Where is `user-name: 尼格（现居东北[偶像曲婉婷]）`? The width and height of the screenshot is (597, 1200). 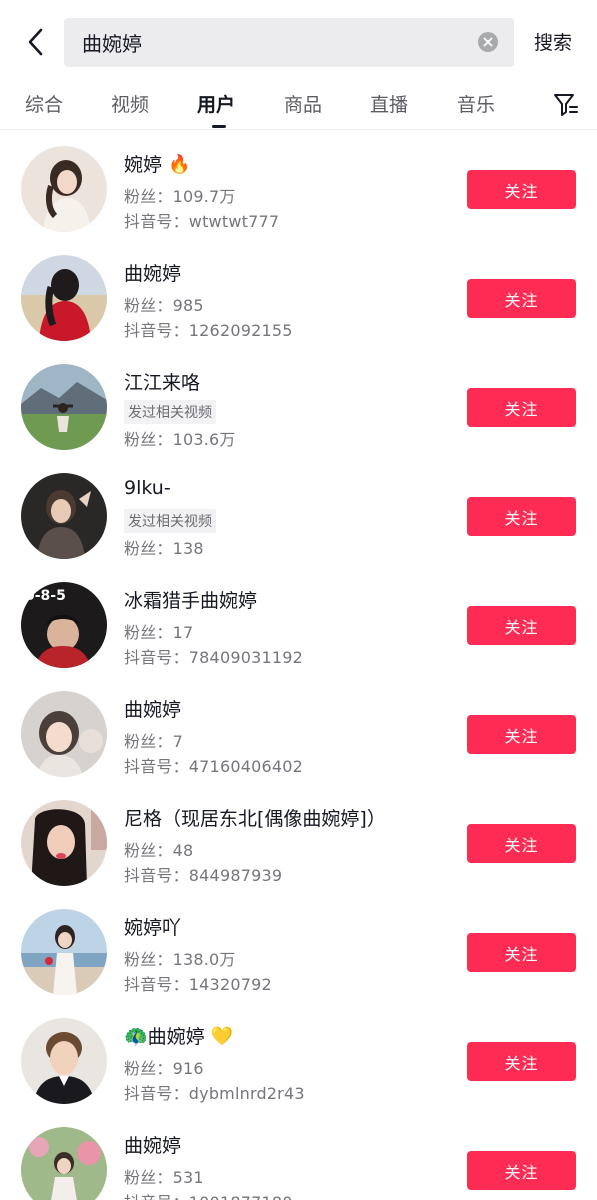
user-name: 尼格（现居东北[偶像曲婉婷]） is located at coordinates (255, 817).